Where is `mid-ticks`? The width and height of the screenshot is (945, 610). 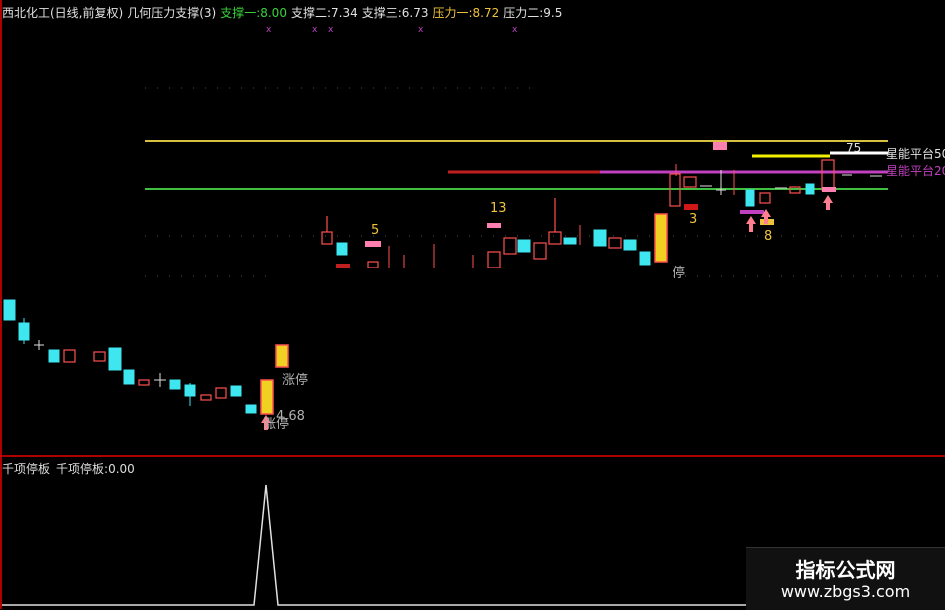
mid-ticks is located at coordinates (561, 216).